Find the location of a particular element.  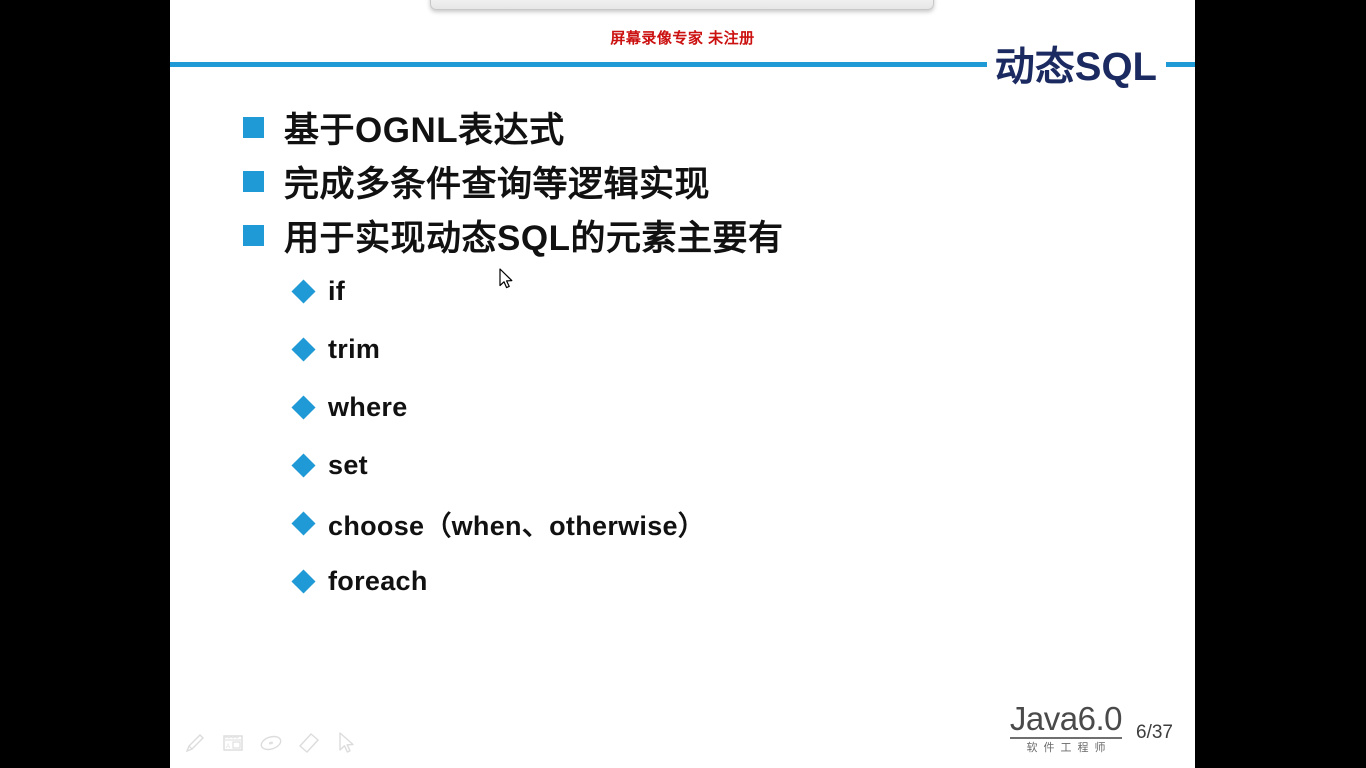

bullet-item-level2: foreach is located at coordinates (743, 581).